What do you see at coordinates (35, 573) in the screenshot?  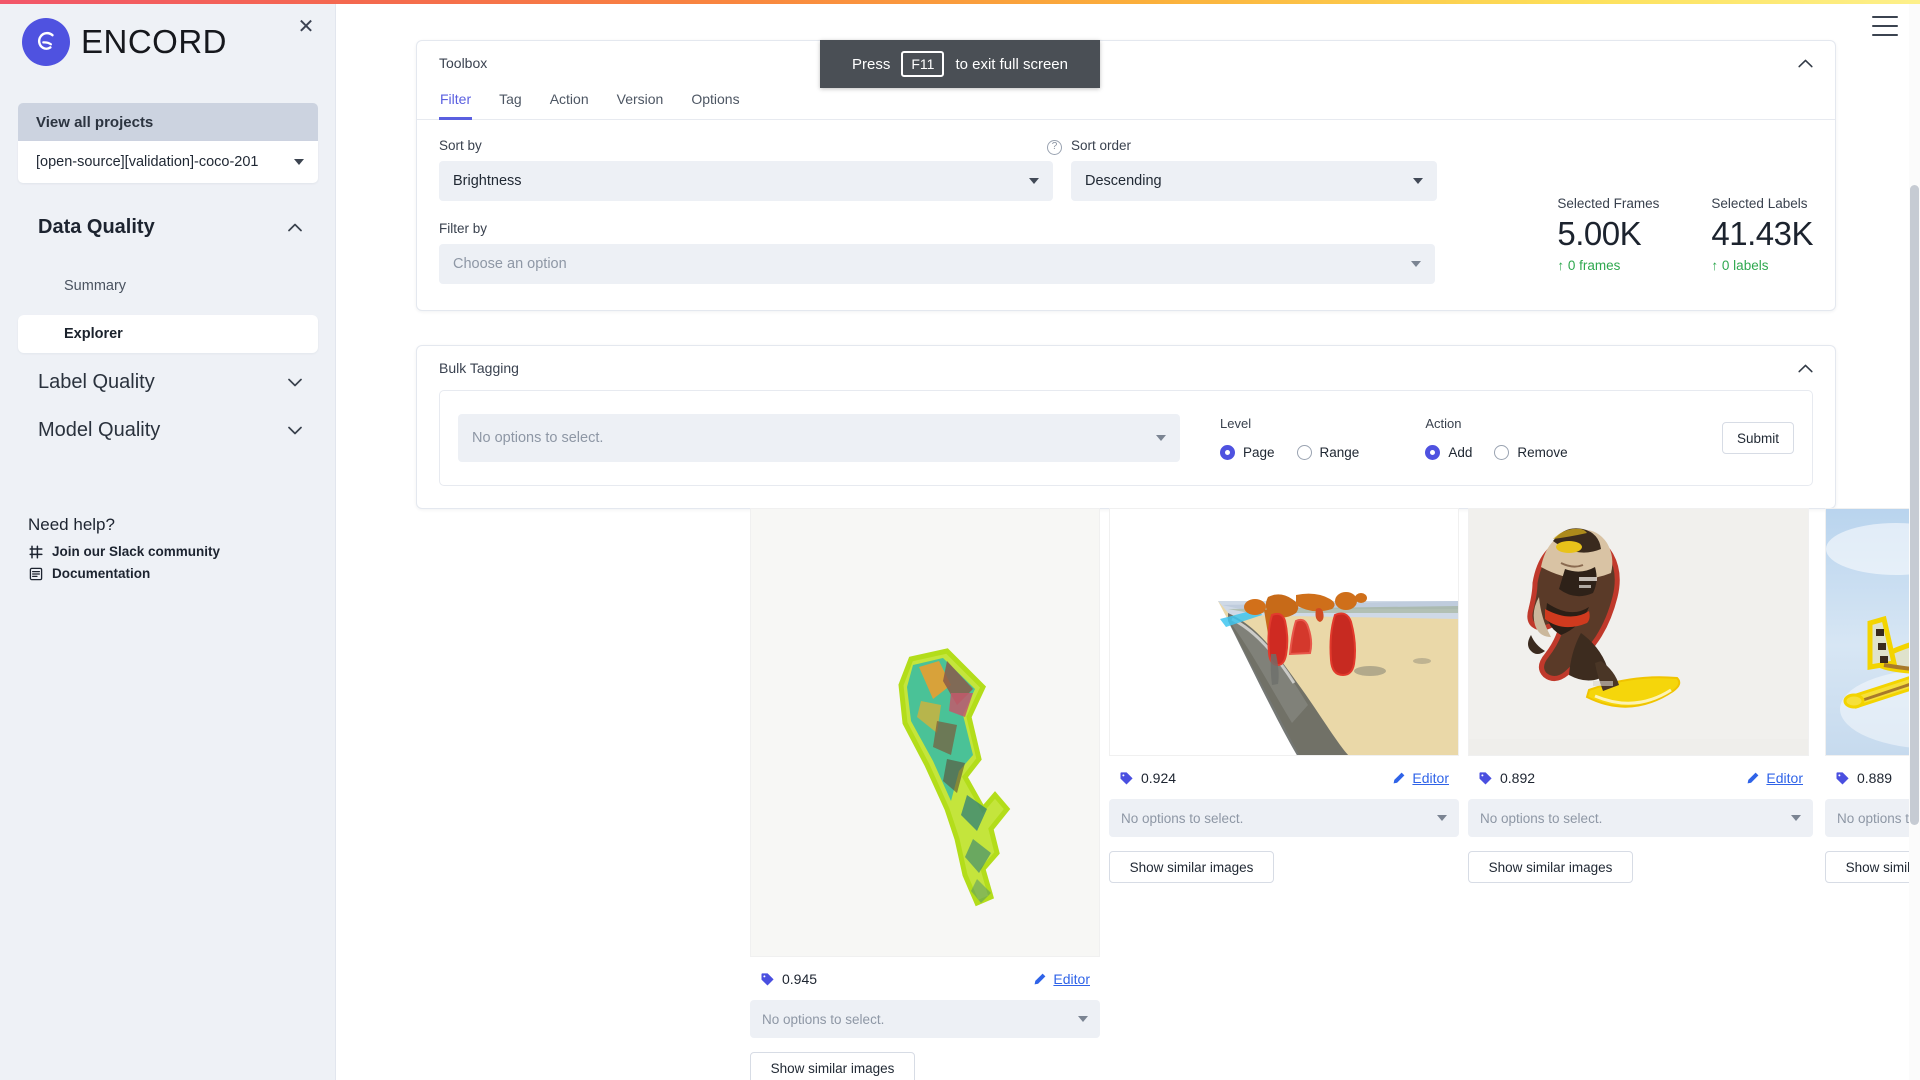 I see `book-icon` at bounding box center [35, 573].